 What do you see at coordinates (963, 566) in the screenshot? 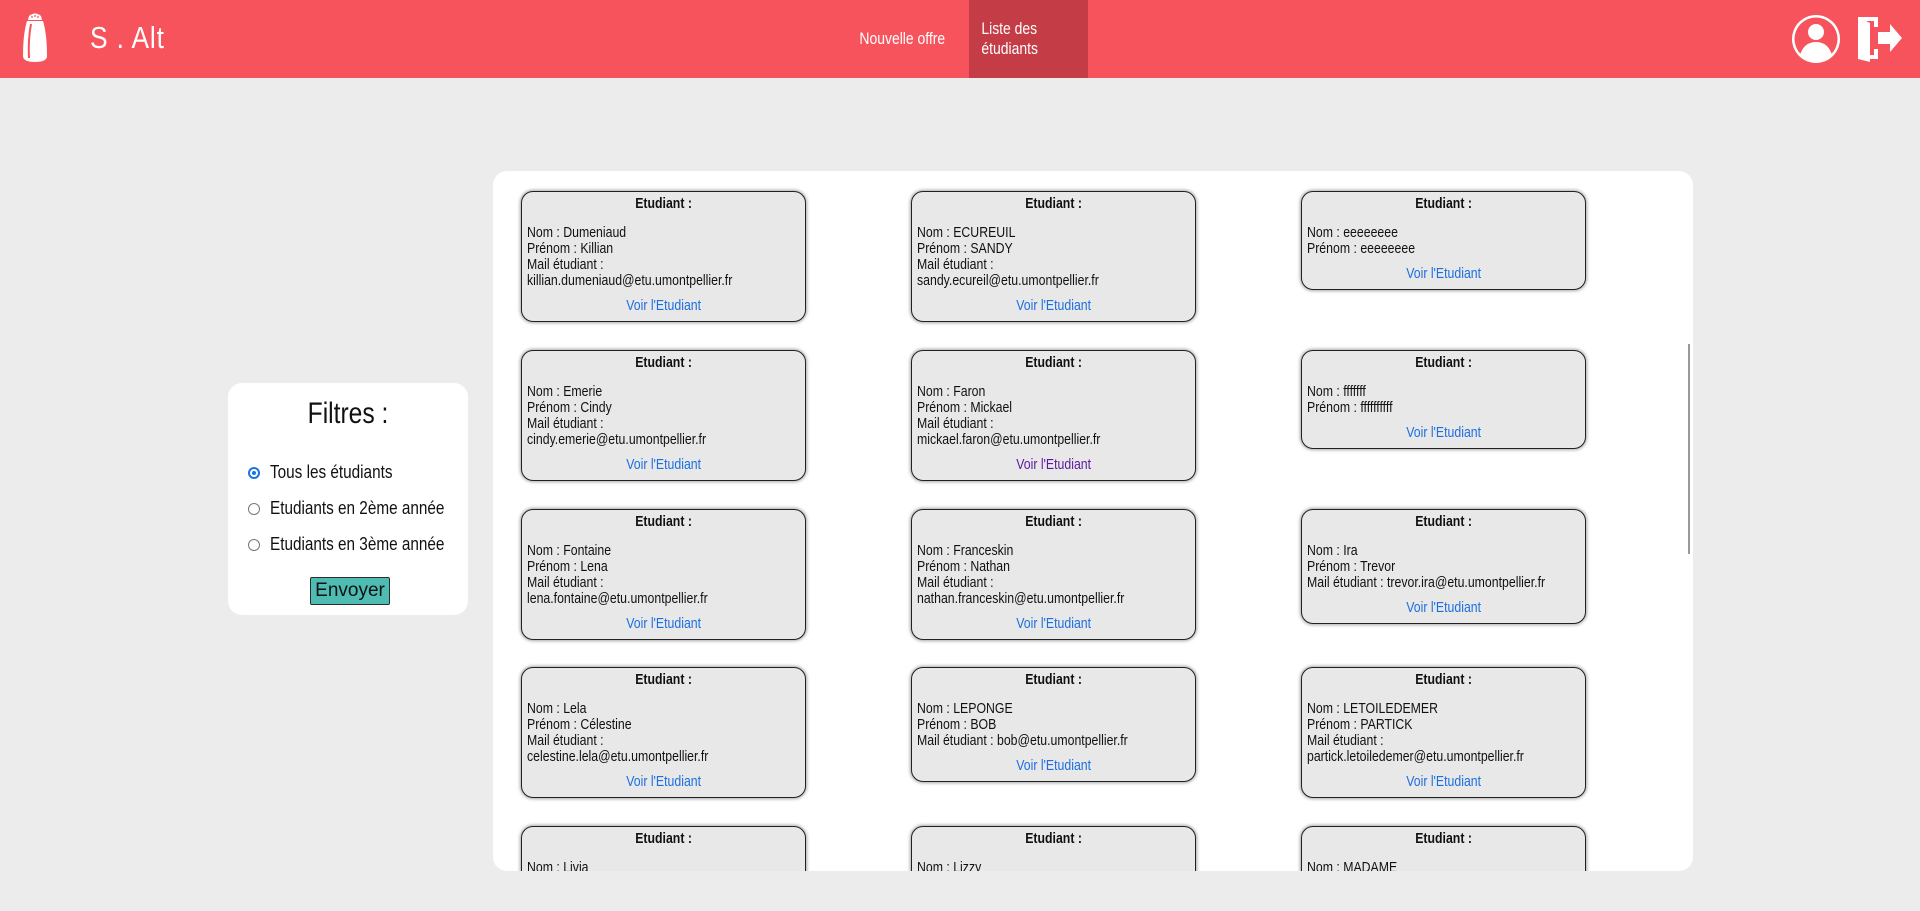
I see `student-first-name-text: Prénom : Nathan` at bounding box center [963, 566].